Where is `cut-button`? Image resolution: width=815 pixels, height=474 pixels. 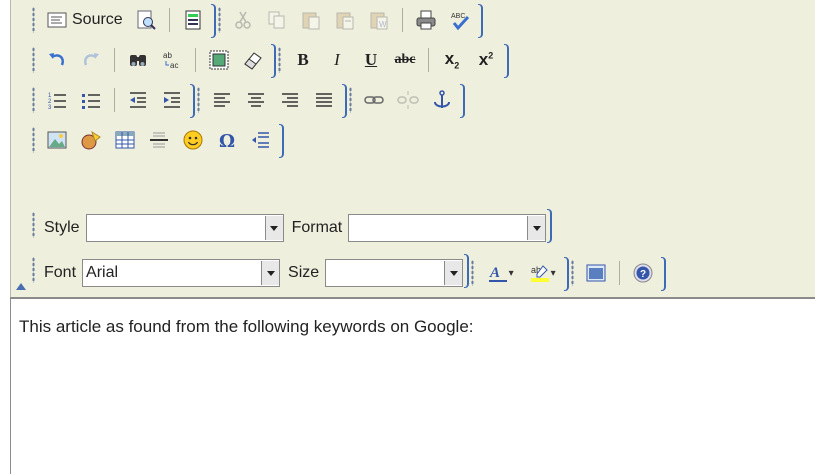 cut-button is located at coordinates (243, 20).